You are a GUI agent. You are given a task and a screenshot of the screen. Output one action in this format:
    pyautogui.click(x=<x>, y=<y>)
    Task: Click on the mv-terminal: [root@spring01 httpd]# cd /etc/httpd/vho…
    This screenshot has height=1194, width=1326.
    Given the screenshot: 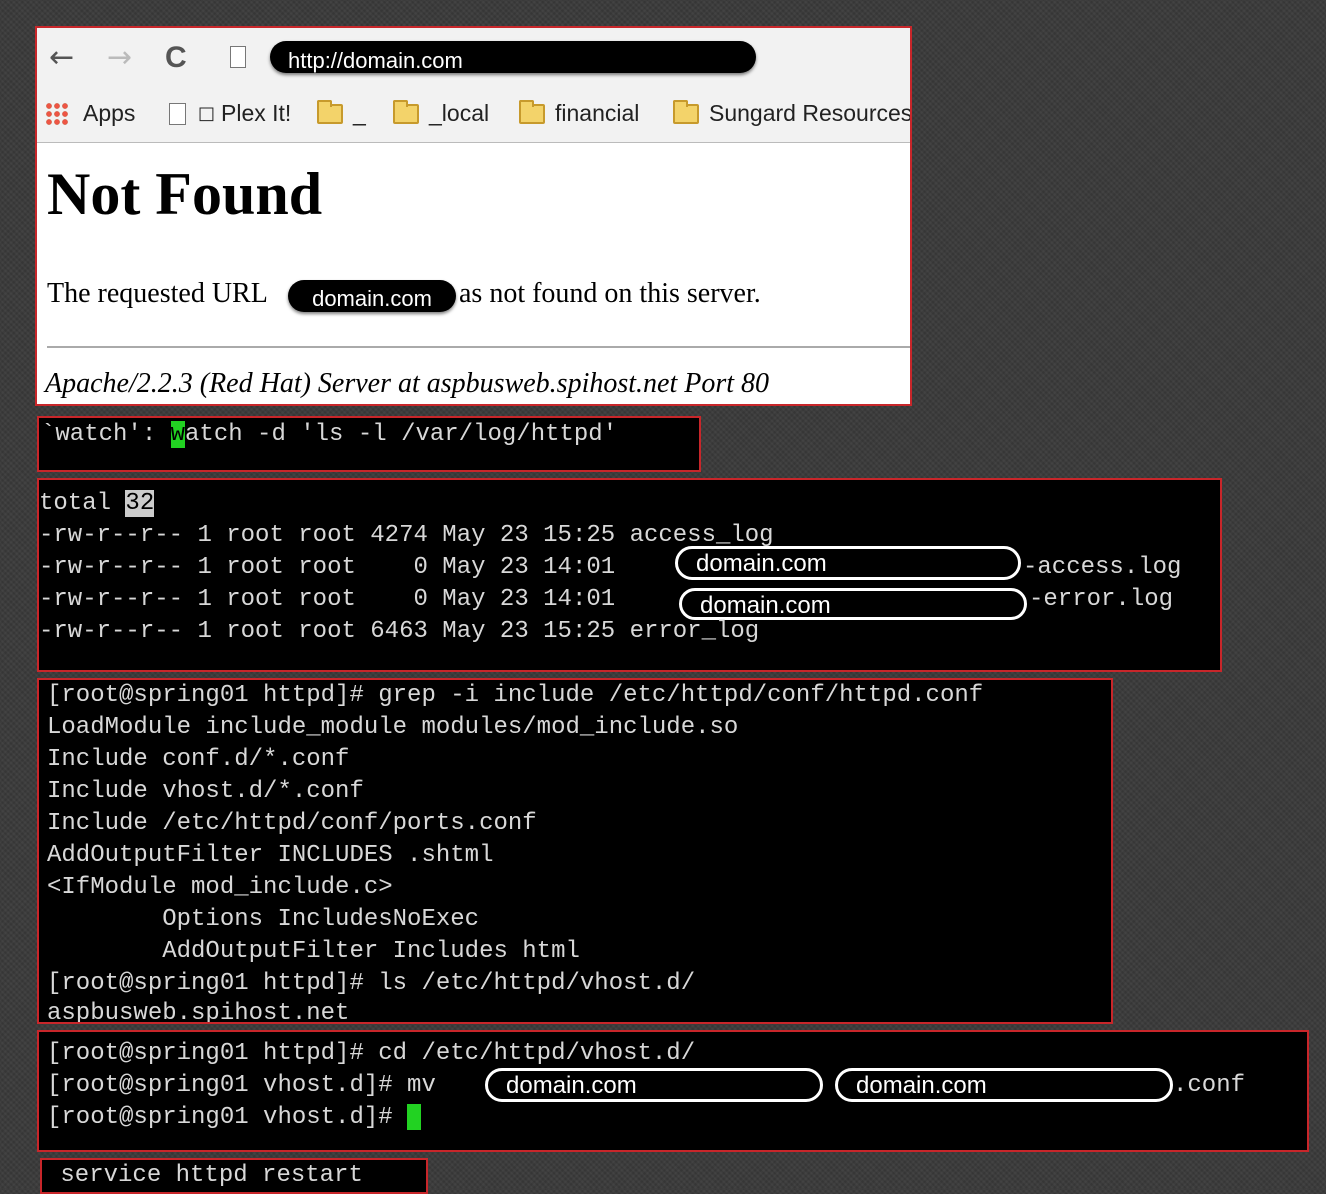 What is the action you would take?
    pyautogui.click(x=673, y=1091)
    